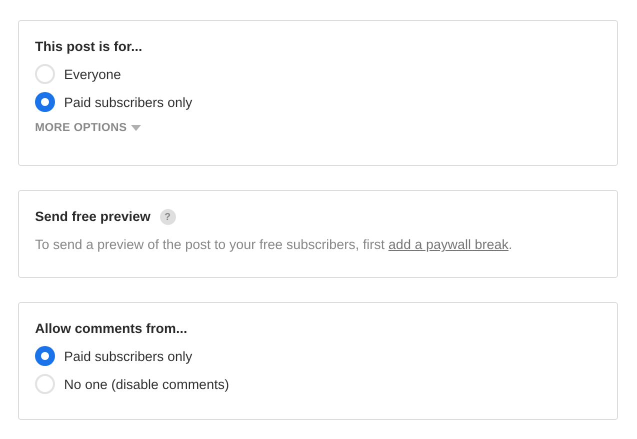 This screenshot has height=439, width=637. I want to click on section-title: Send free preview, so click(93, 217).